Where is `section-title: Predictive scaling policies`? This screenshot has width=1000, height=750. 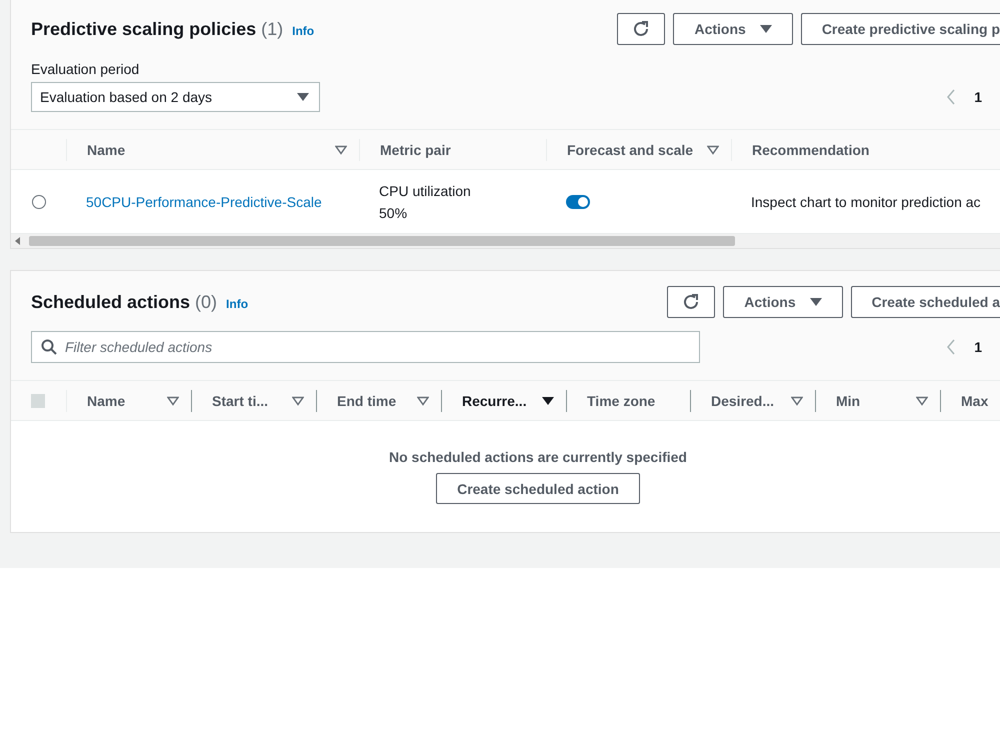 section-title: Predictive scaling policies is located at coordinates (143, 29).